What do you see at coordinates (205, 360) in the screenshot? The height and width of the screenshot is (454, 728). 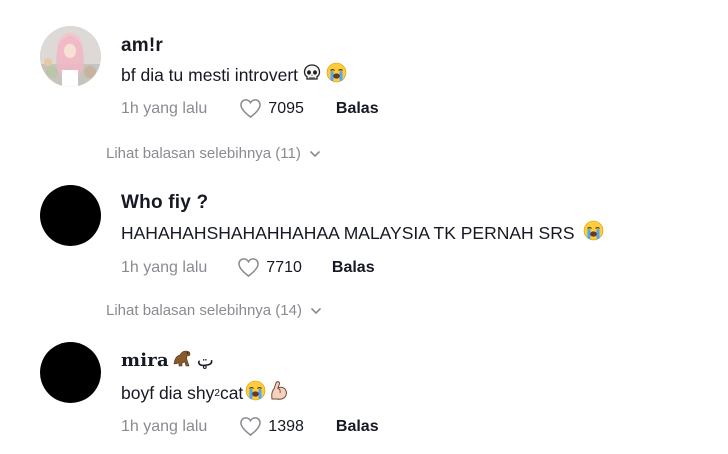 I see `comment-username-suffix: ټ` at bounding box center [205, 360].